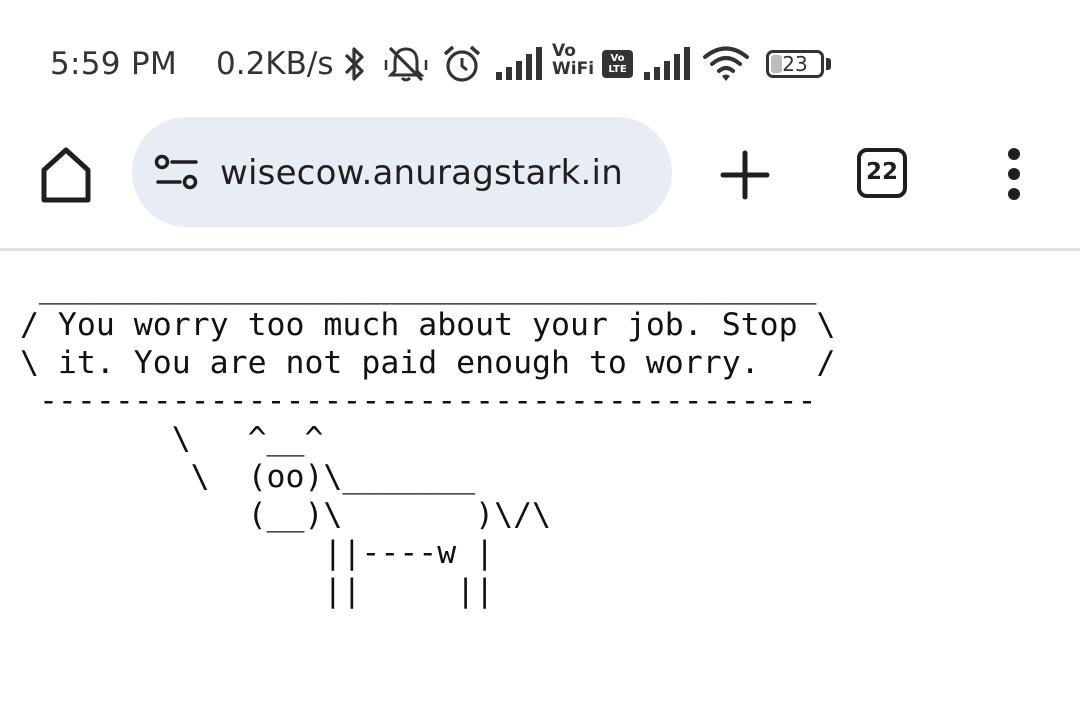  Describe the element at coordinates (617, 69) in the screenshot. I see `volte-bottom-label: LTE` at that location.